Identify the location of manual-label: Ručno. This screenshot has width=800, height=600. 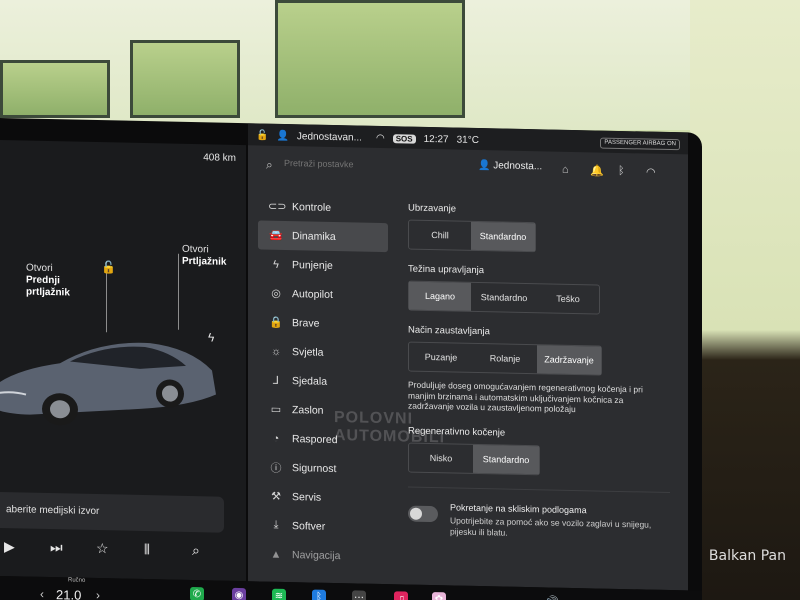
(77, 580).